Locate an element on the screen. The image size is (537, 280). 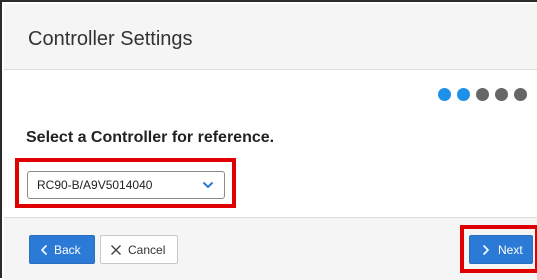
next-button-label: Next is located at coordinates (510, 249).